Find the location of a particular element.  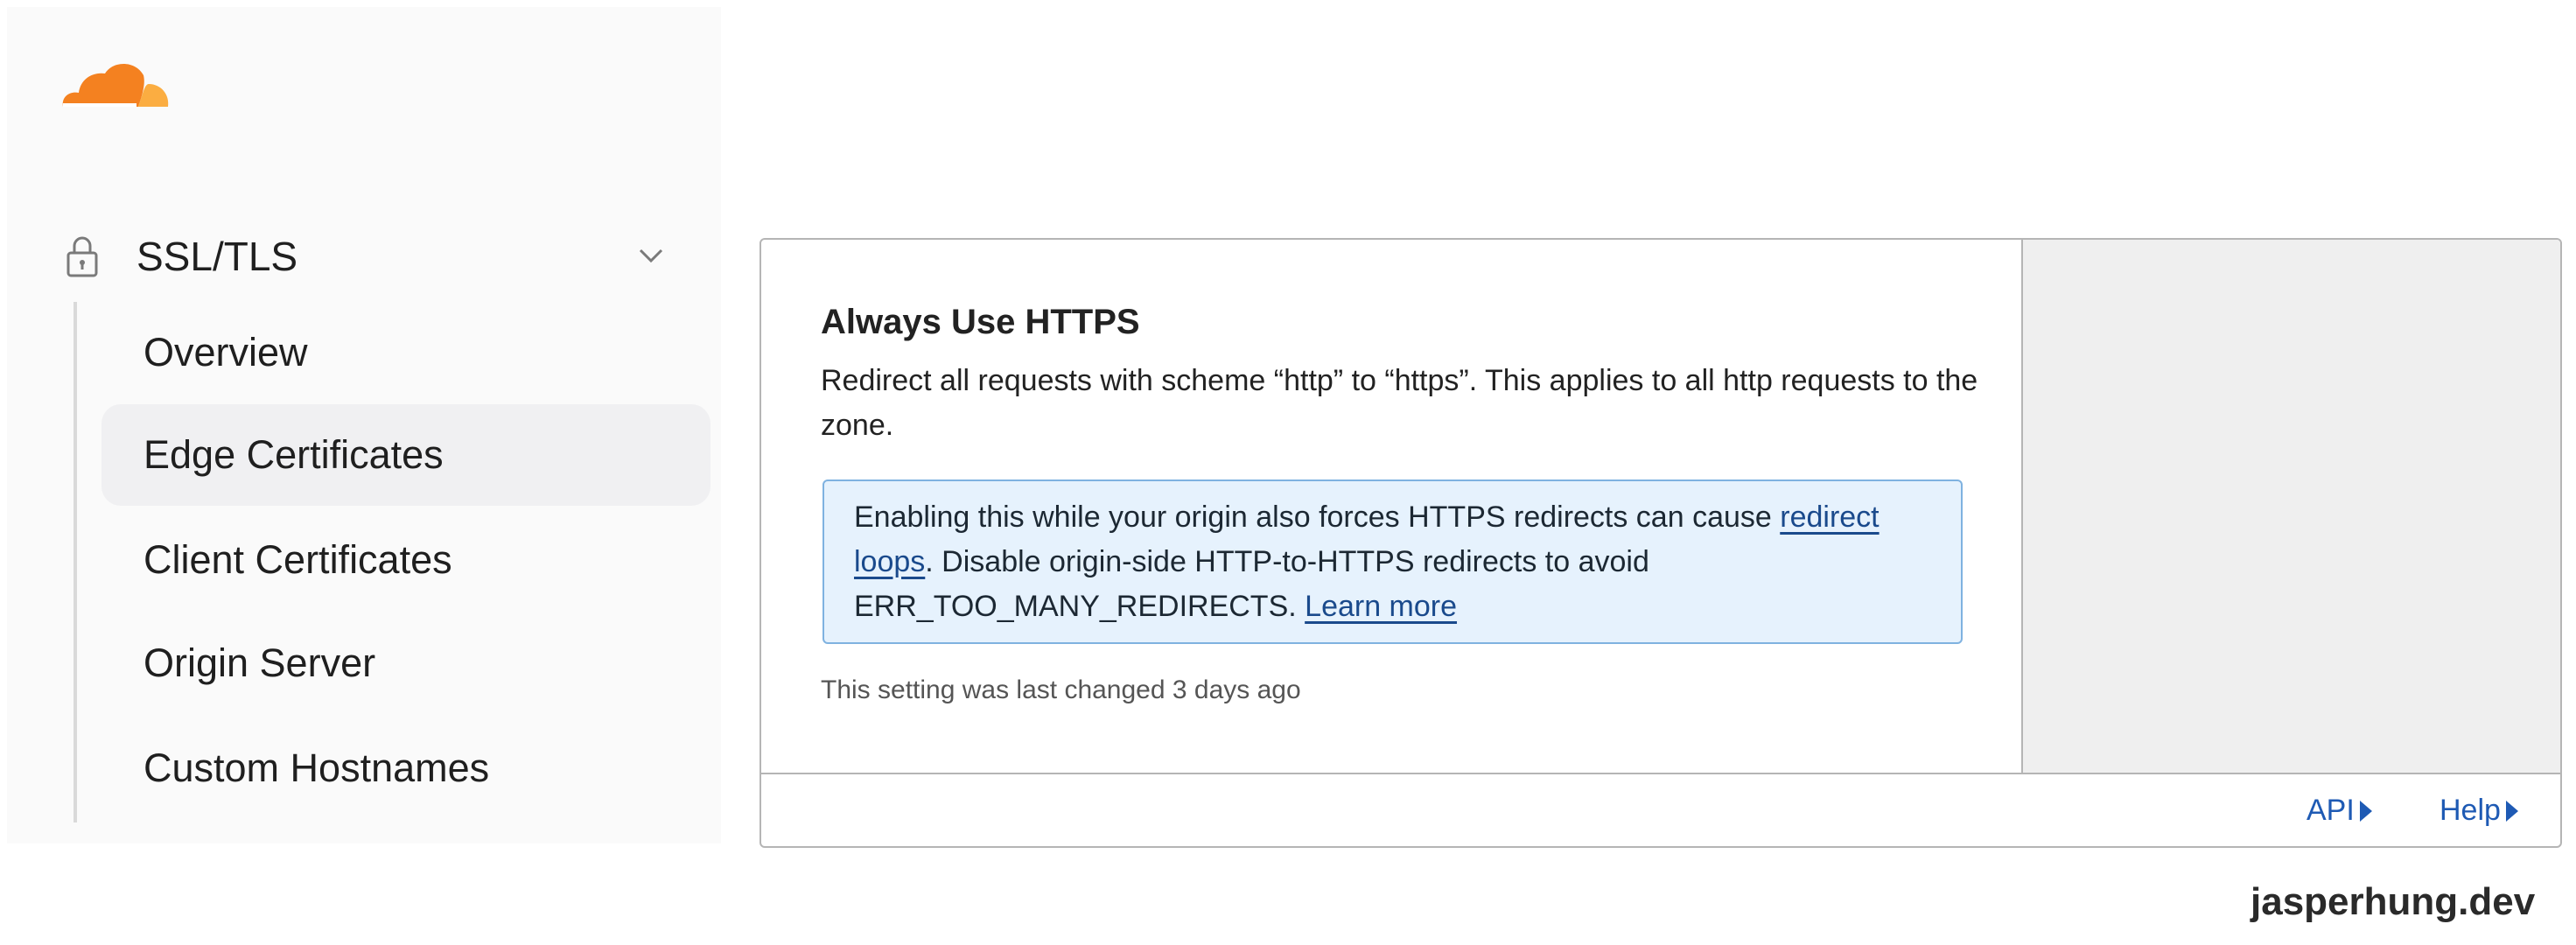

api-link-label: API is located at coordinates (2330, 810).